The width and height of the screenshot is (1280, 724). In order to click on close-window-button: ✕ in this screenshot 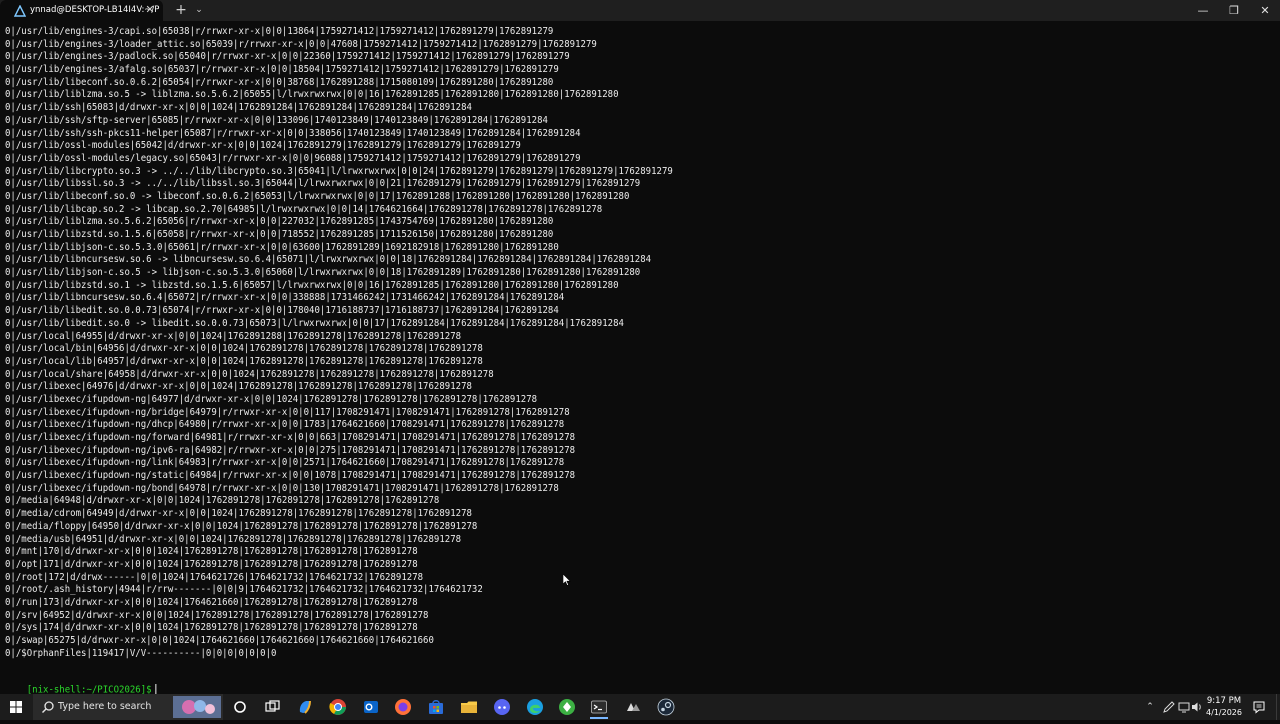, I will do `click(1265, 10)`.